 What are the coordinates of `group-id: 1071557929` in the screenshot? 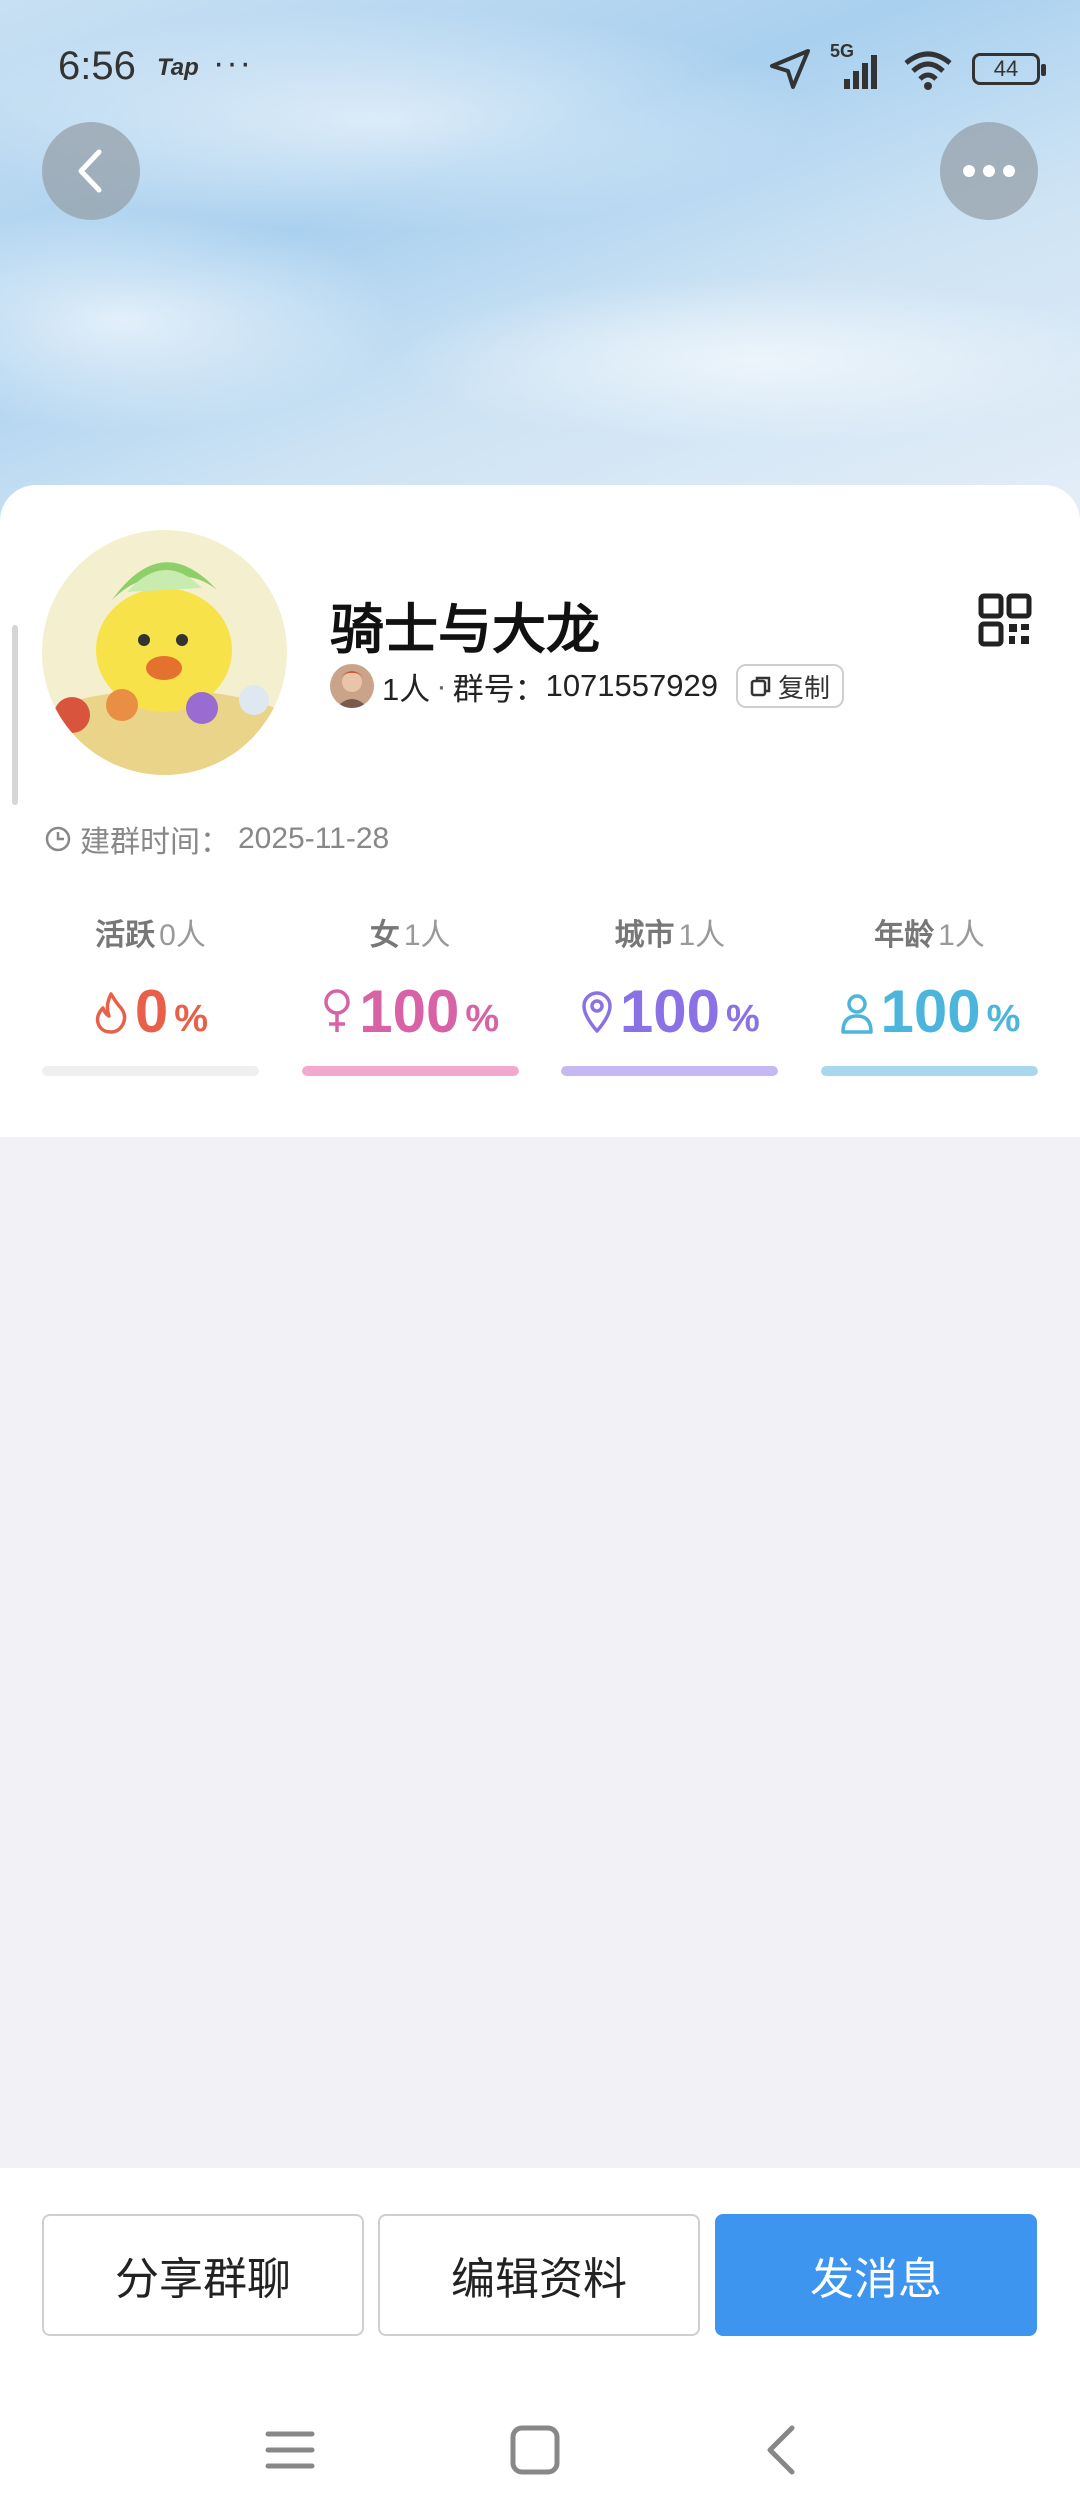 It's located at (631, 685).